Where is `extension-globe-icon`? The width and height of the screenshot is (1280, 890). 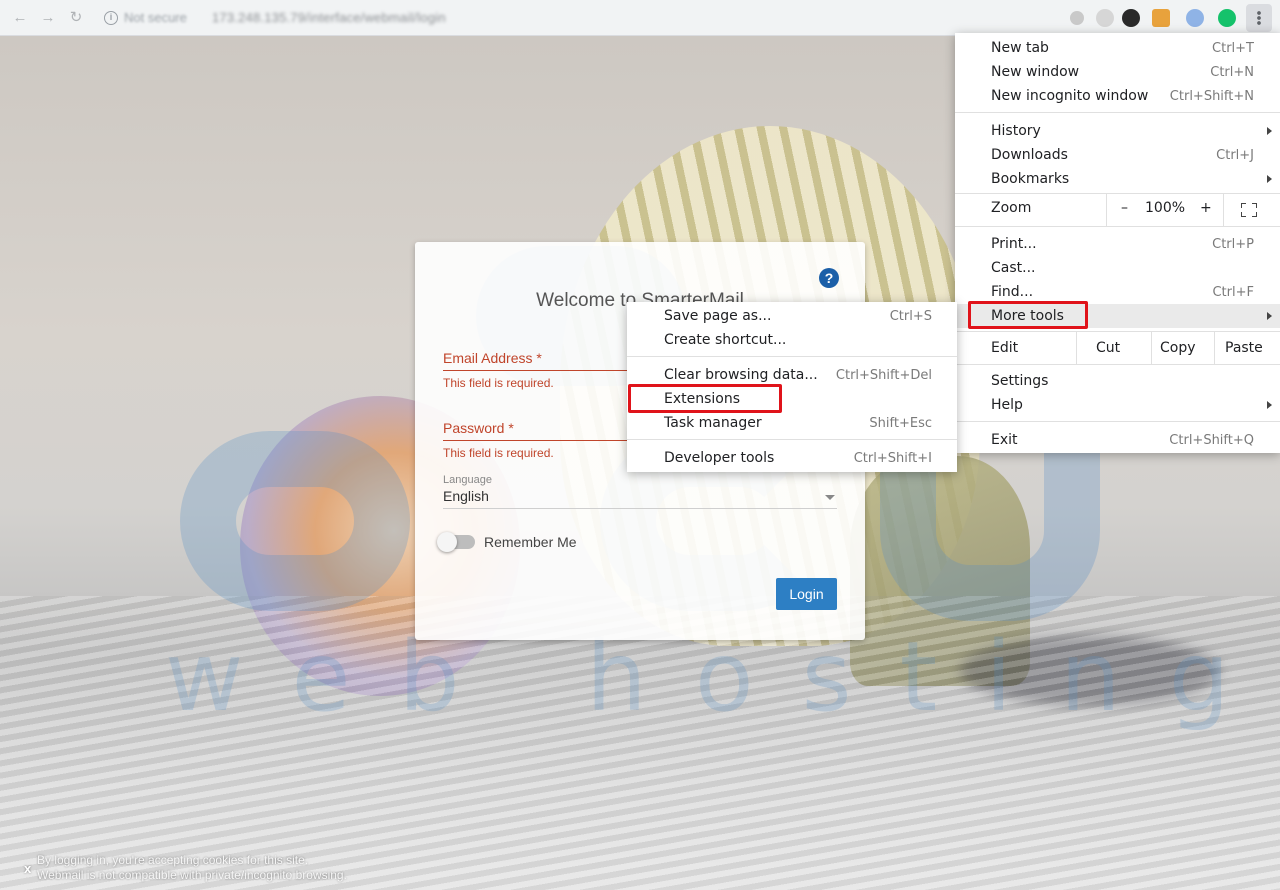
extension-globe-icon is located at coordinates (1195, 18).